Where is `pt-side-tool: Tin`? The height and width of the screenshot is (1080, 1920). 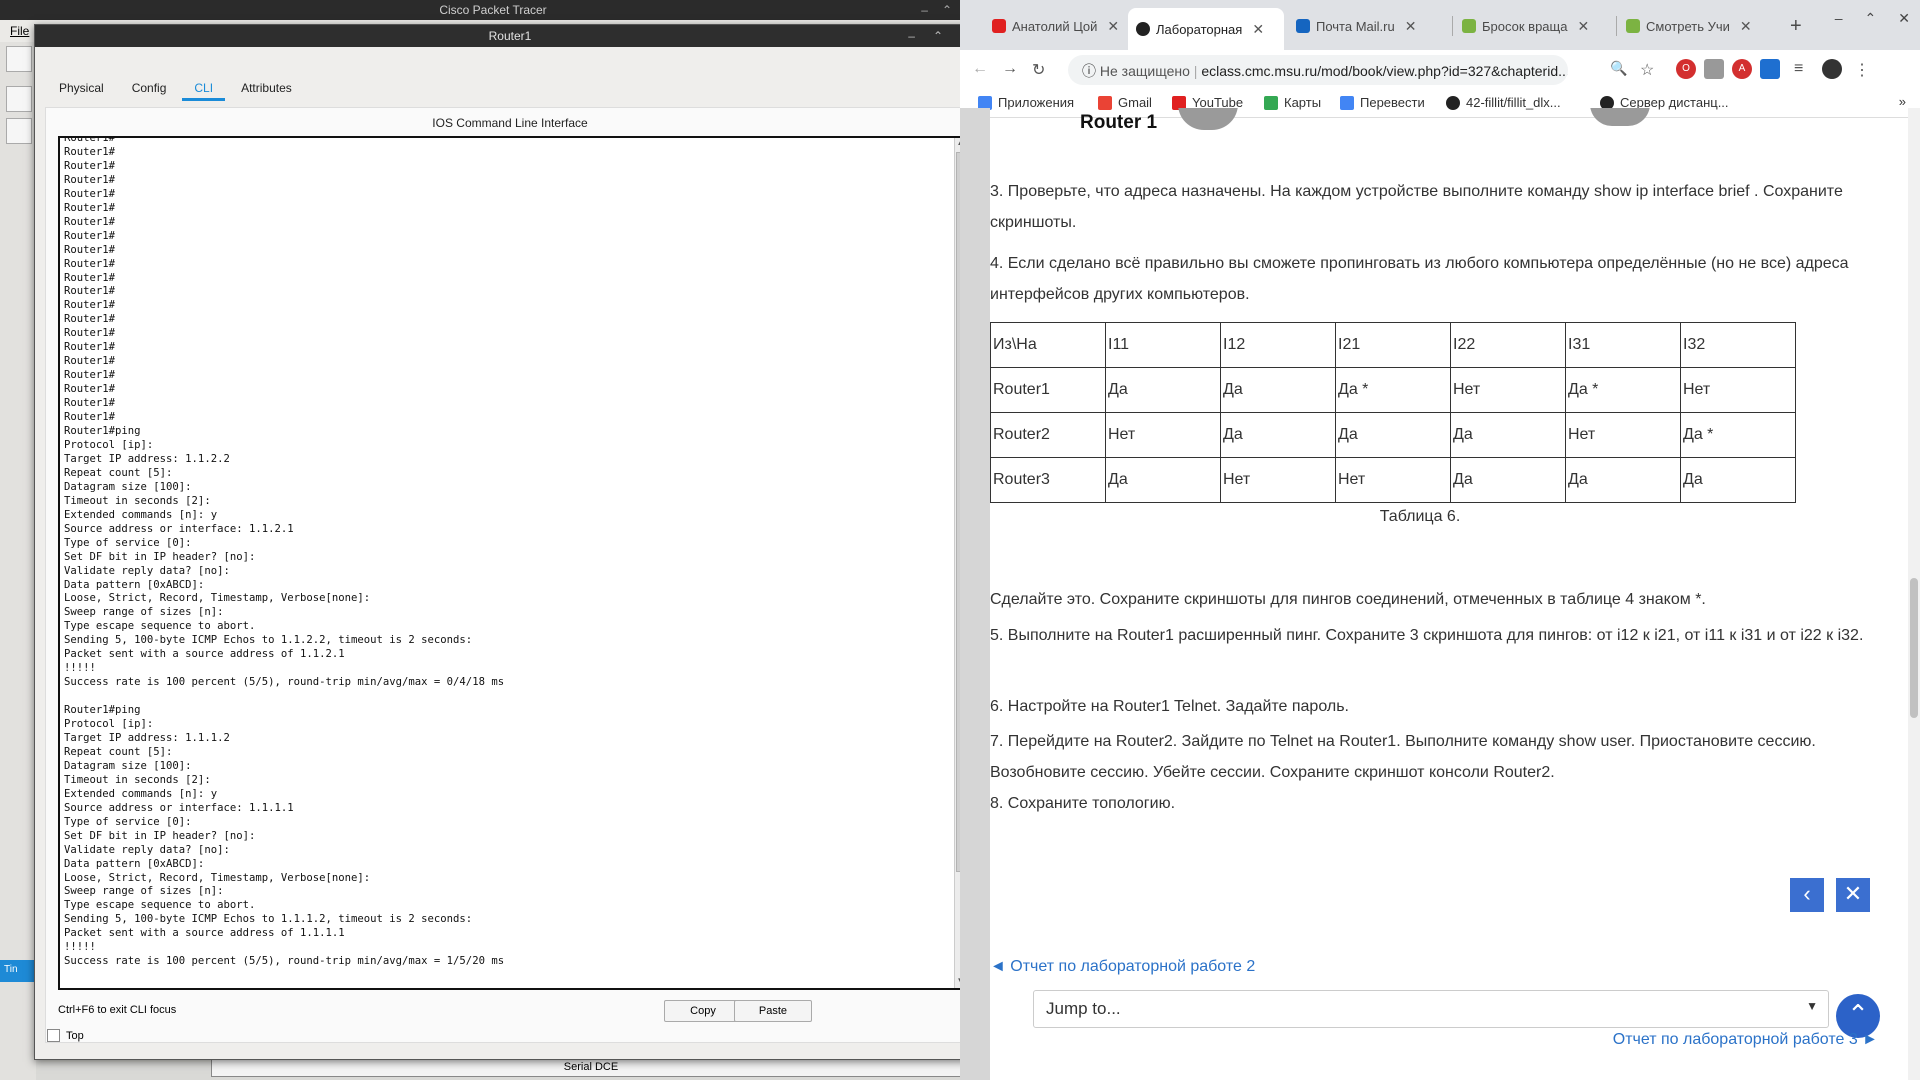
pt-side-tool: Tin is located at coordinates (18, 971).